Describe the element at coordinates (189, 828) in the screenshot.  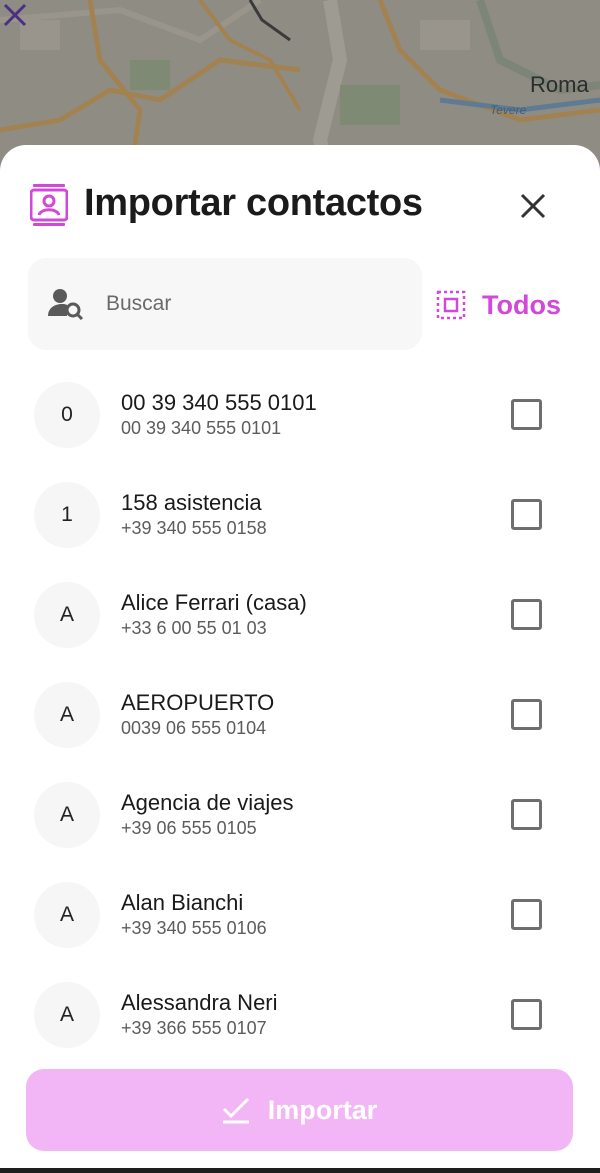
I see `contact-phone: +39 06 555 0105` at that location.